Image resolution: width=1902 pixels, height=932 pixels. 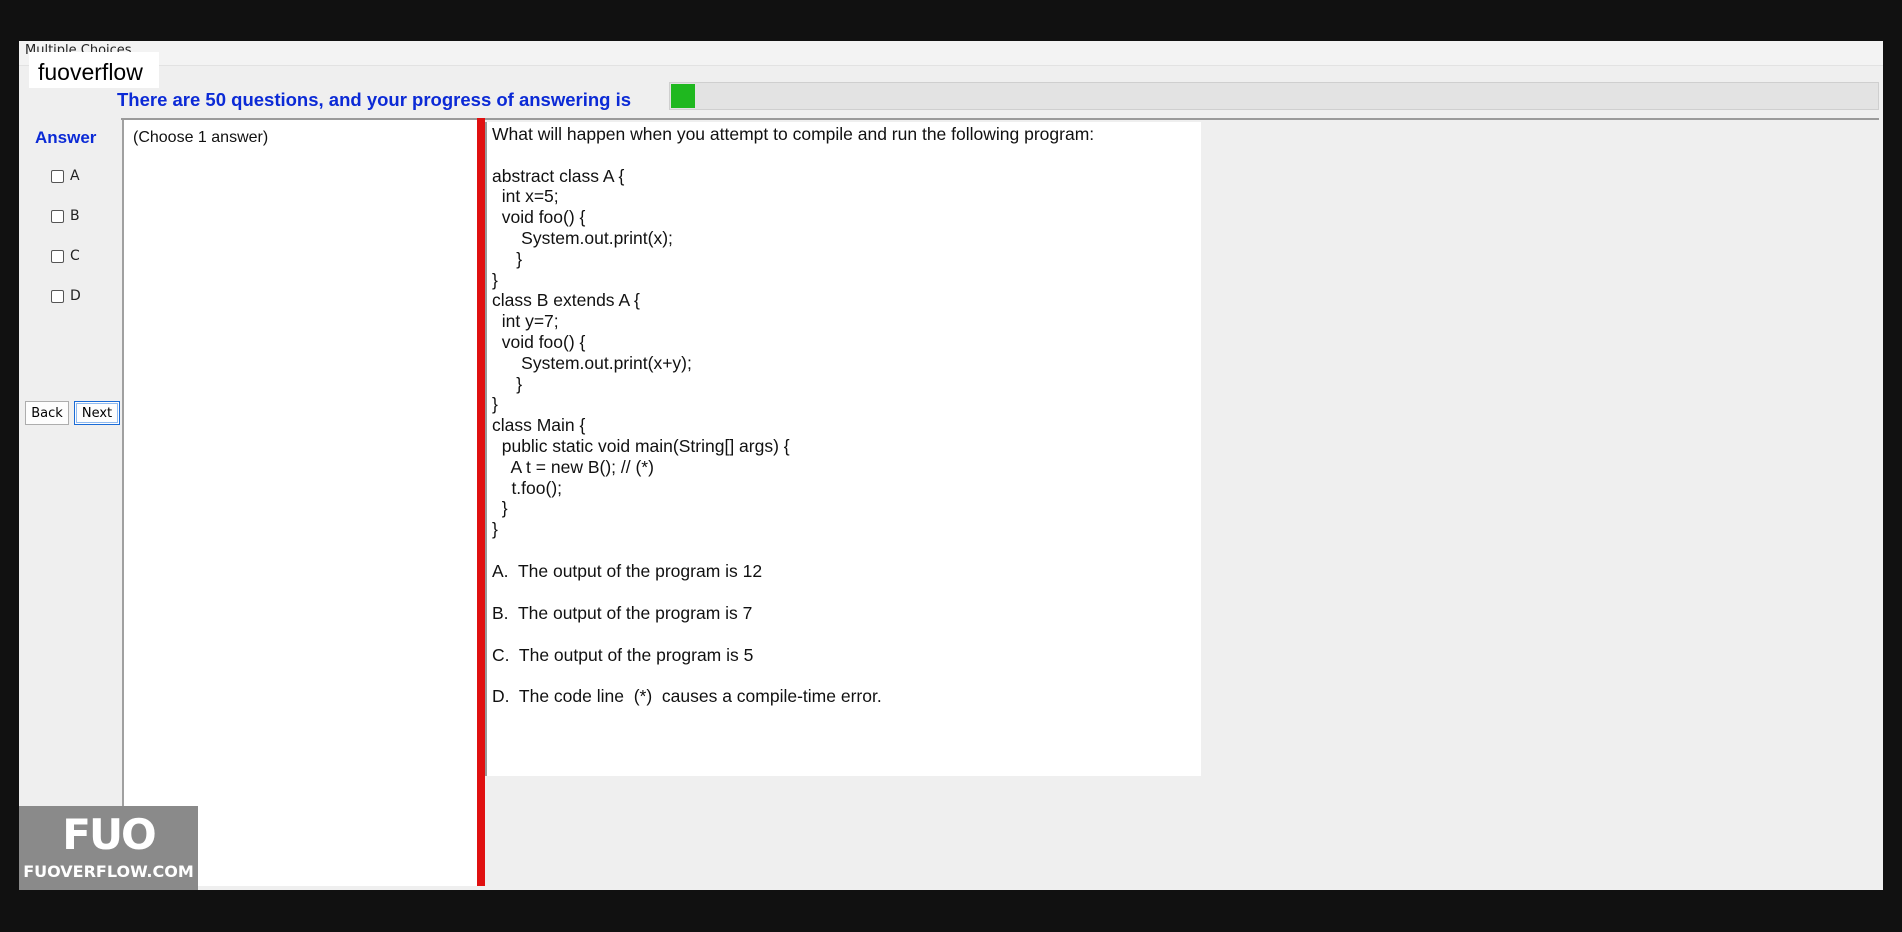 What do you see at coordinates (622, 613) in the screenshot?
I see `choice-b: B. The output of the program is 7` at bounding box center [622, 613].